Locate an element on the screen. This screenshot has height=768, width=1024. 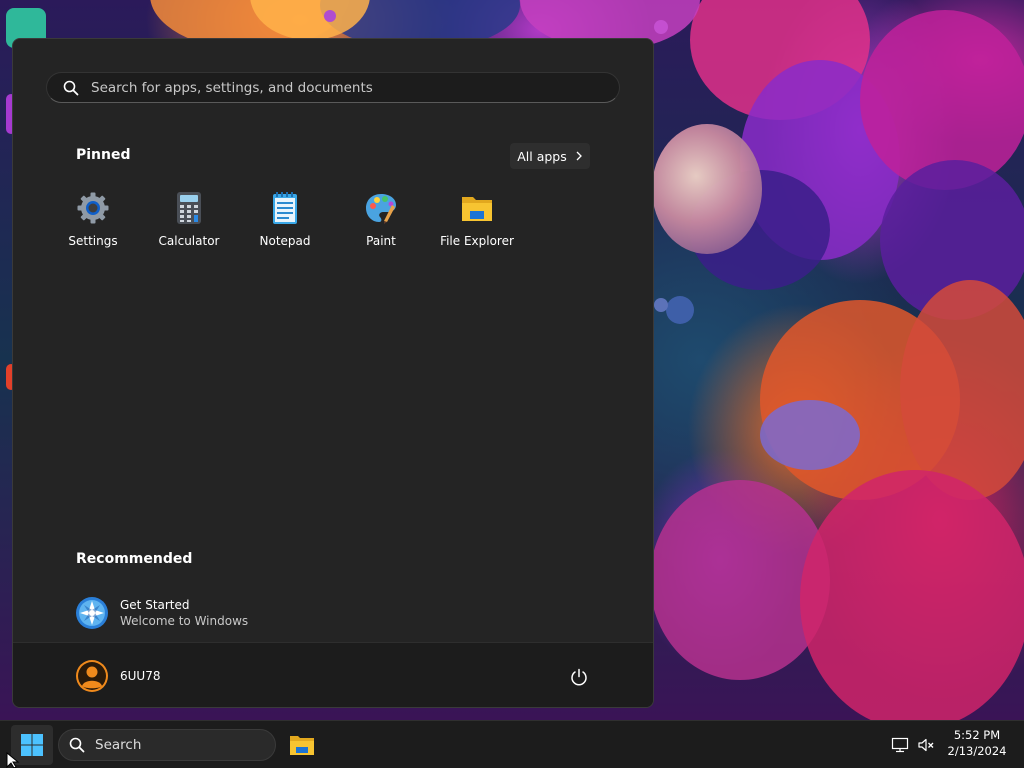
recommended-heading: Recommended is located at coordinates (134, 559).